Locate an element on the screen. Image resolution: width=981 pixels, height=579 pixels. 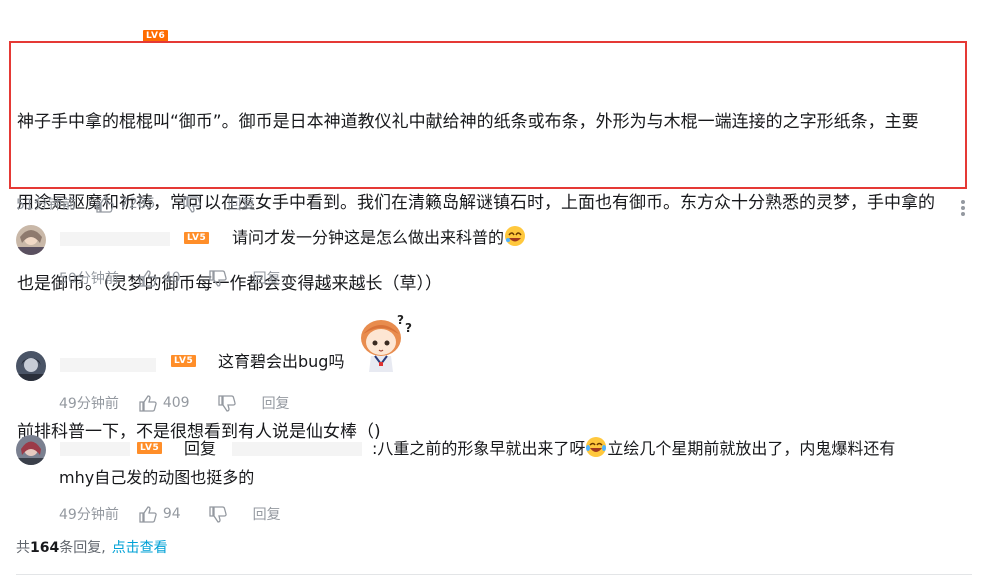
confused-sticker-icon: ? ? ? is located at coordinates (388, 343).